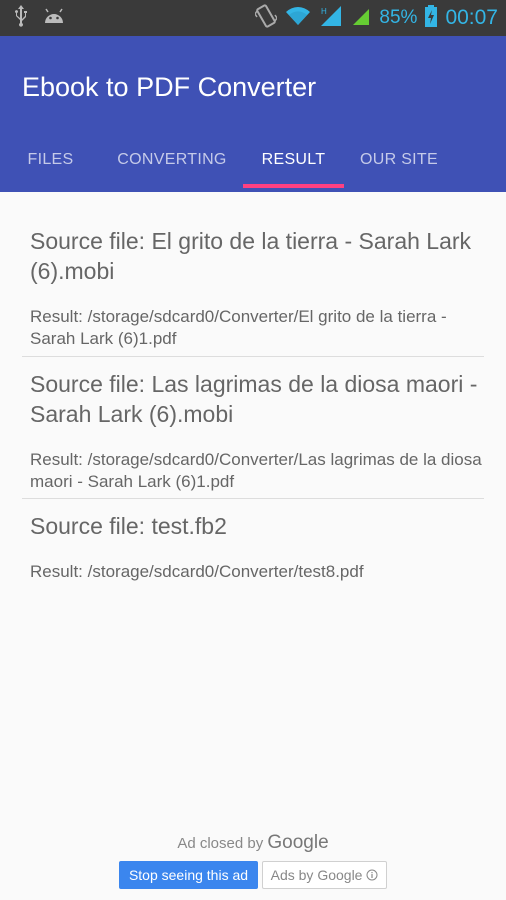 The height and width of the screenshot is (900, 506). I want to click on battery-charging-icon, so click(431, 18).